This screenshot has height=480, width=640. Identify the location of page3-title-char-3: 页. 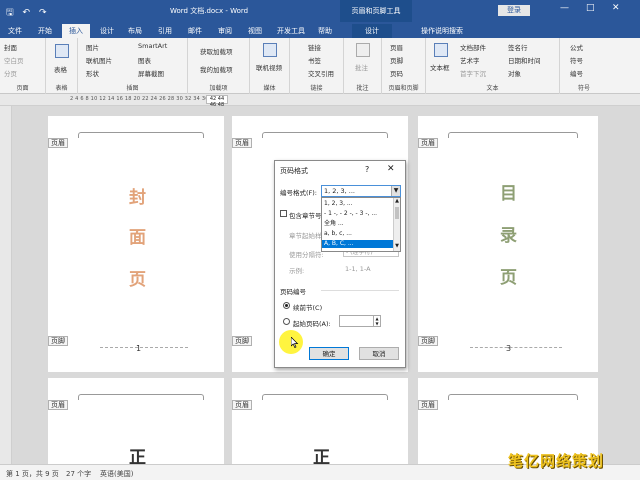
(508, 278).